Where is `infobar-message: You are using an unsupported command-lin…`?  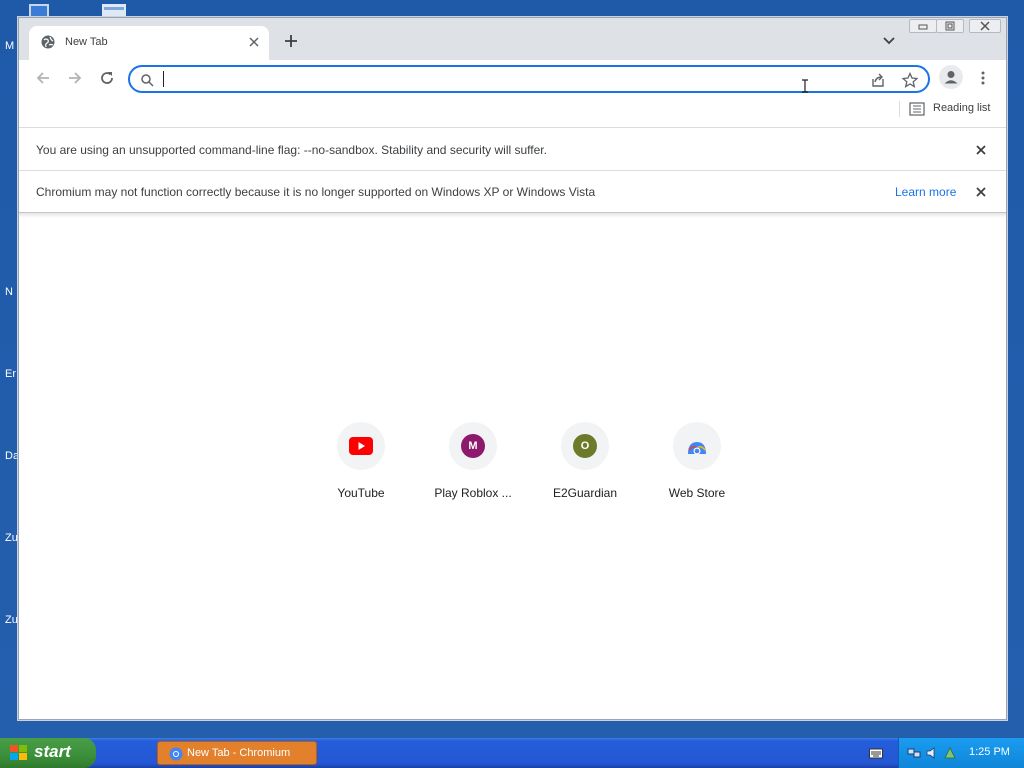
infobar-message: You are using an unsupported command-lin… is located at coordinates (291, 150).